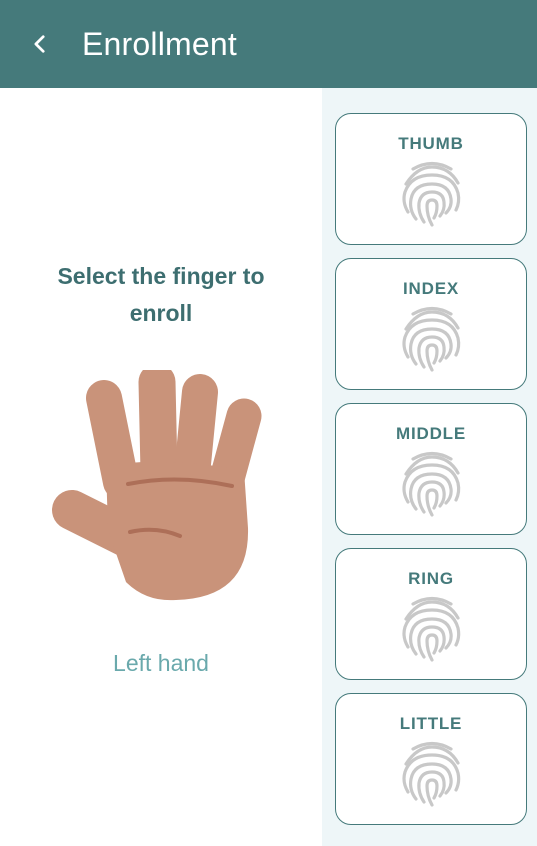 The width and height of the screenshot is (537, 846). I want to click on back-button, so click(40, 44).